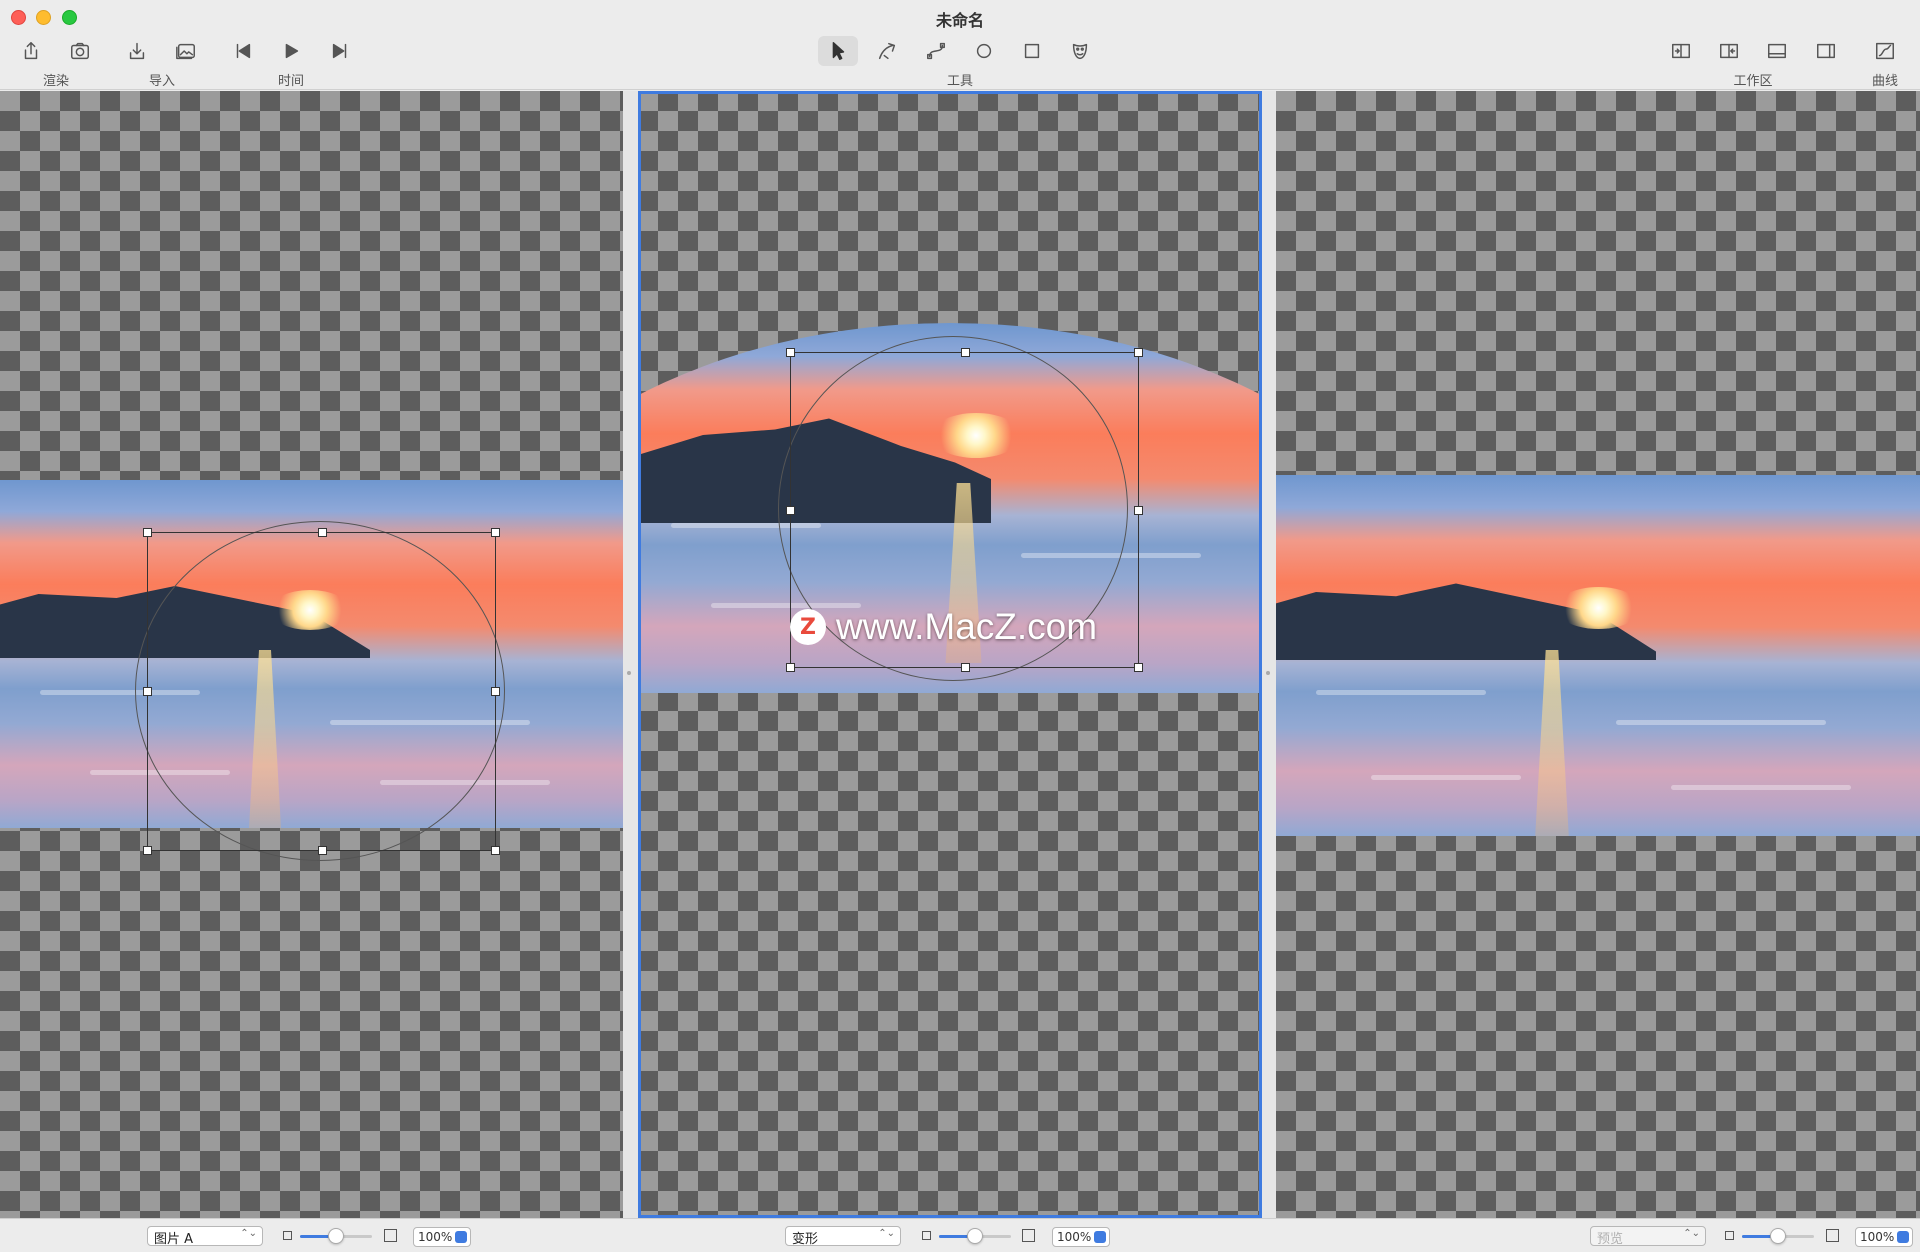 The width and height of the screenshot is (1920, 1252). I want to click on zoom-field-right: 100%, so click(1884, 1237).